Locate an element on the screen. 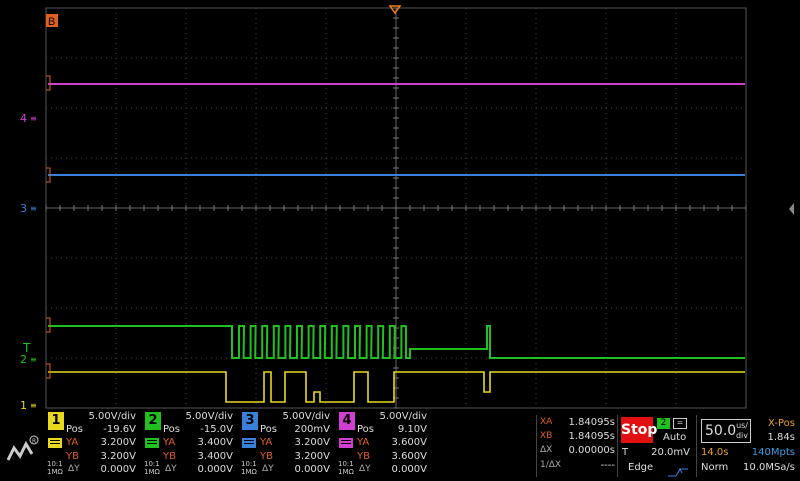  timebase-unit-bottom: div is located at coordinates (741, 435).